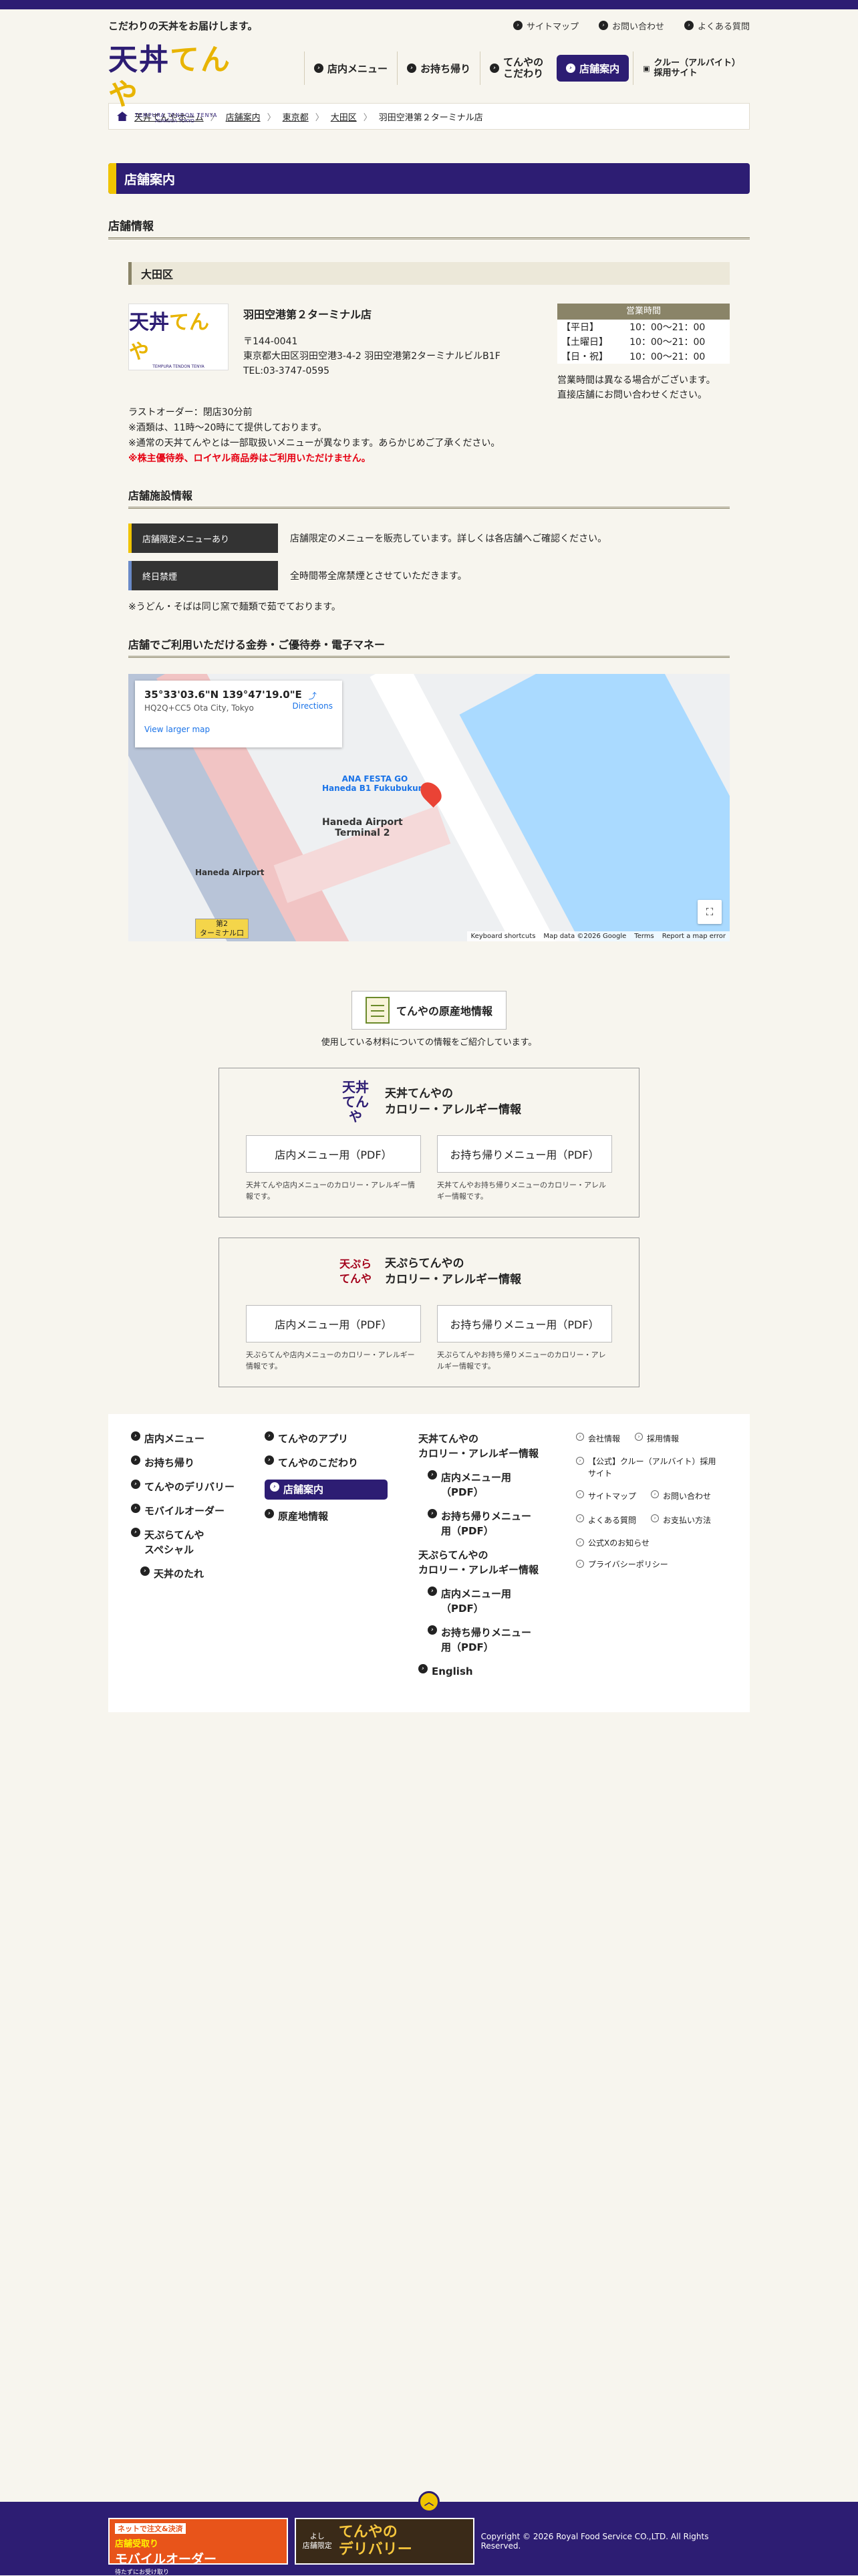  What do you see at coordinates (606, 1520) in the screenshot?
I see `footer-link: › よくある質問` at bounding box center [606, 1520].